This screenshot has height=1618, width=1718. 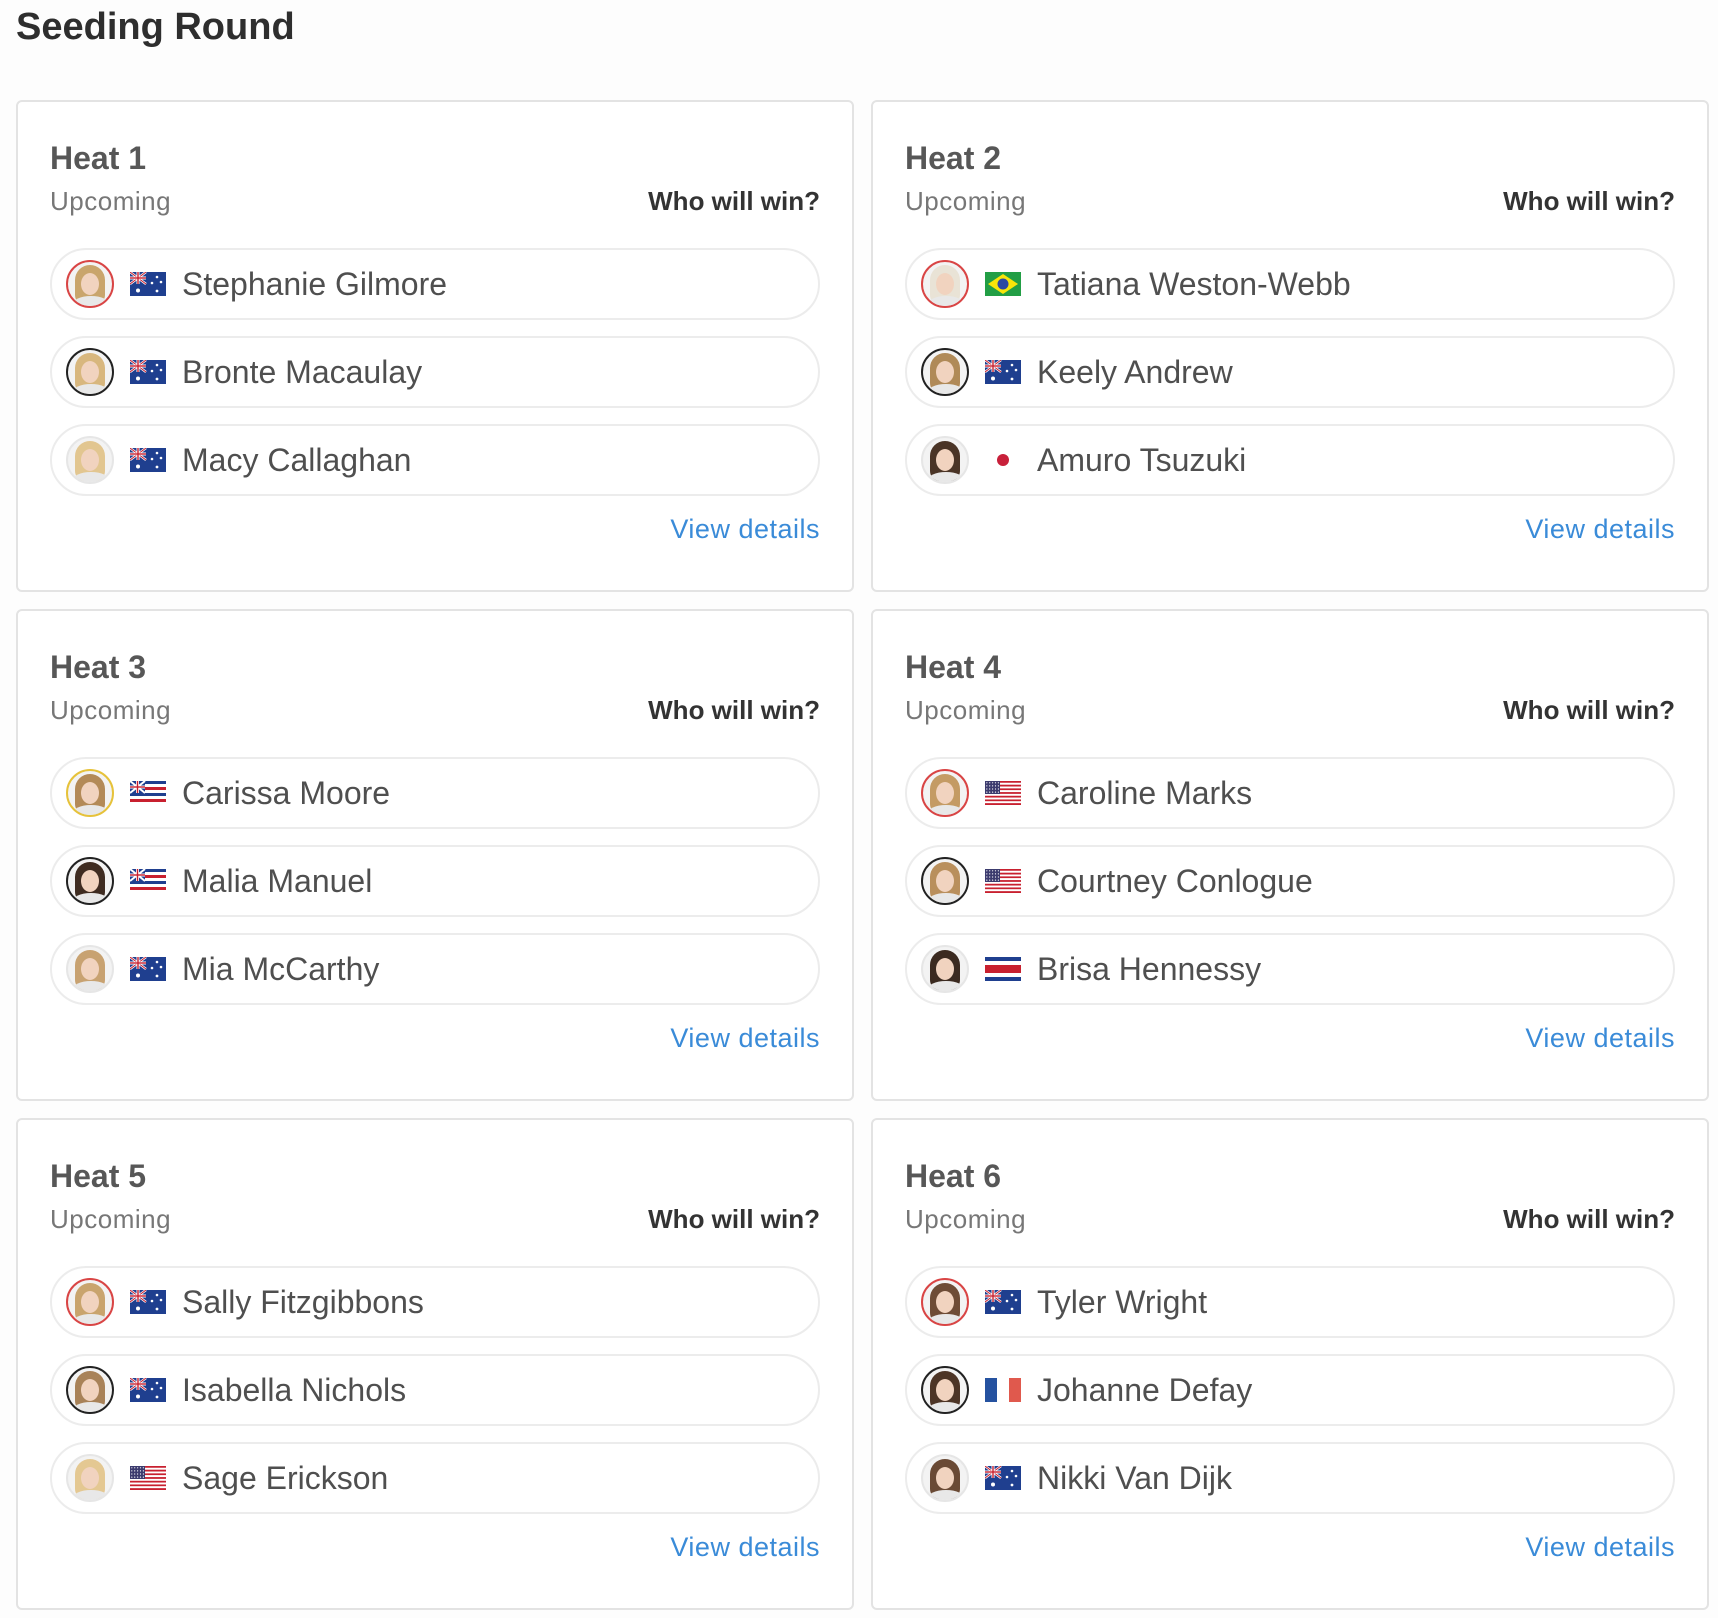 What do you see at coordinates (98, 667) in the screenshot?
I see `heat-title: Heat 3` at bounding box center [98, 667].